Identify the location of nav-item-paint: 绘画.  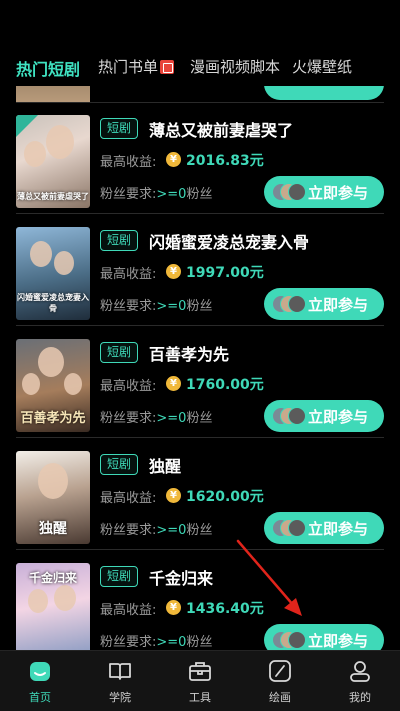
(280, 681).